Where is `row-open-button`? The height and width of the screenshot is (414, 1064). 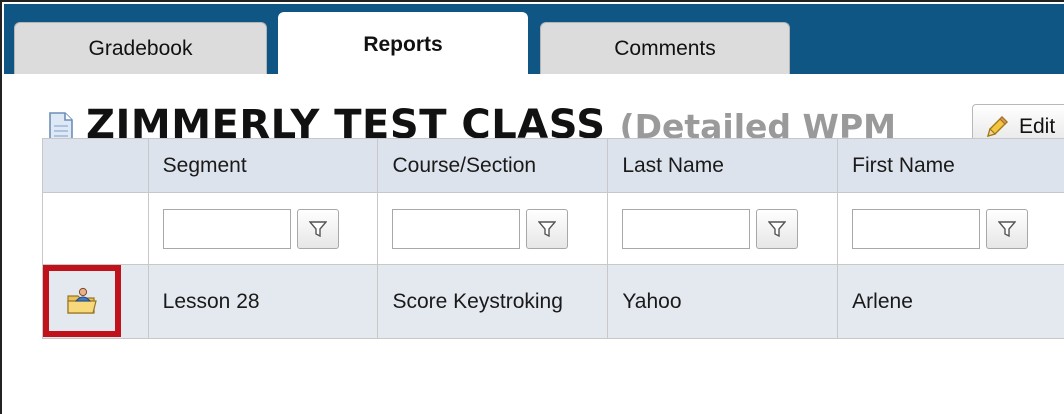
row-open-button is located at coordinates (82, 301).